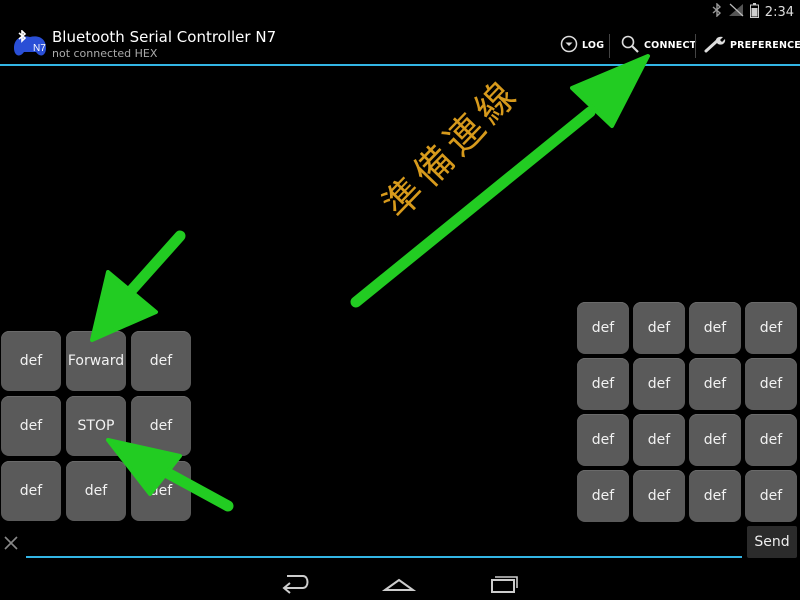 This screenshot has height=600, width=800. I want to click on connect-button: CONNECT, so click(658, 45).